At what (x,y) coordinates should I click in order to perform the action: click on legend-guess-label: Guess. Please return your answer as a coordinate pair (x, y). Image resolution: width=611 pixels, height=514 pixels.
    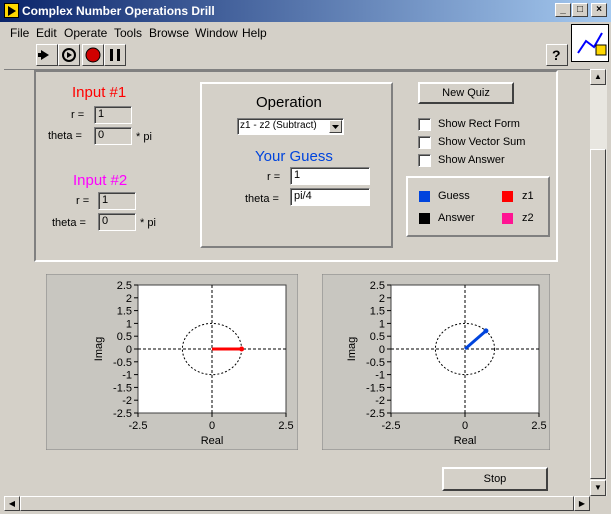
    Looking at the image, I should click on (454, 196).